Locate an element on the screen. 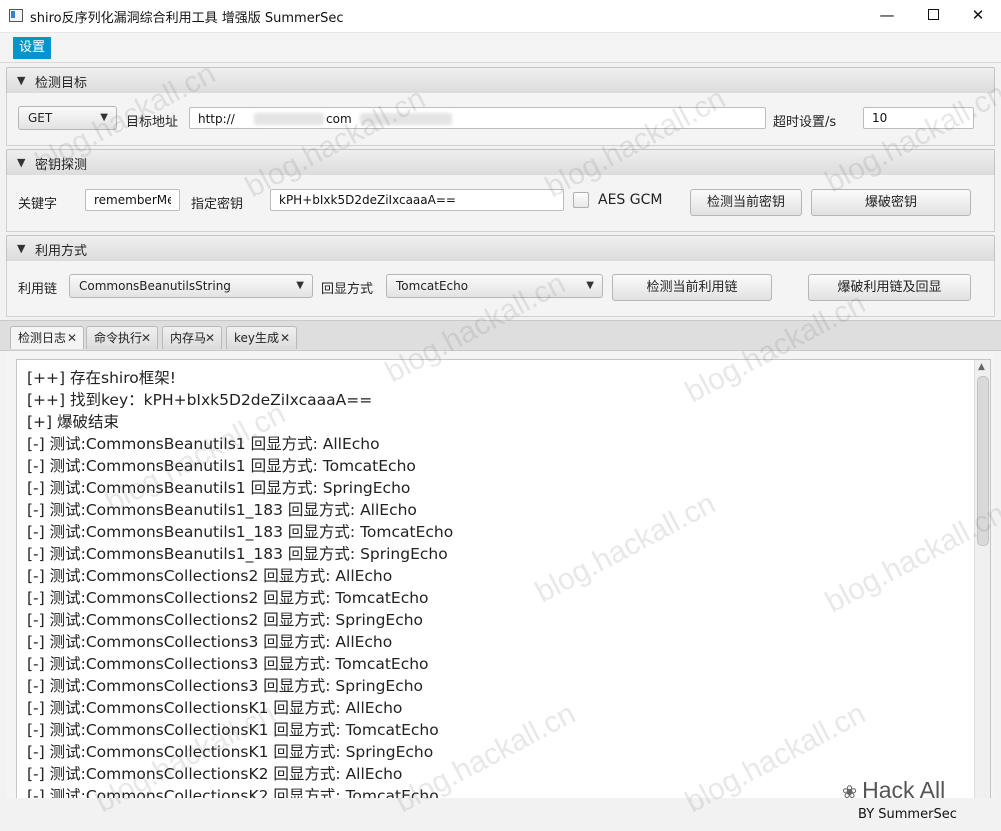 The image size is (1001, 831). keyword-label: 关键字 is located at coordinates (38, 204).